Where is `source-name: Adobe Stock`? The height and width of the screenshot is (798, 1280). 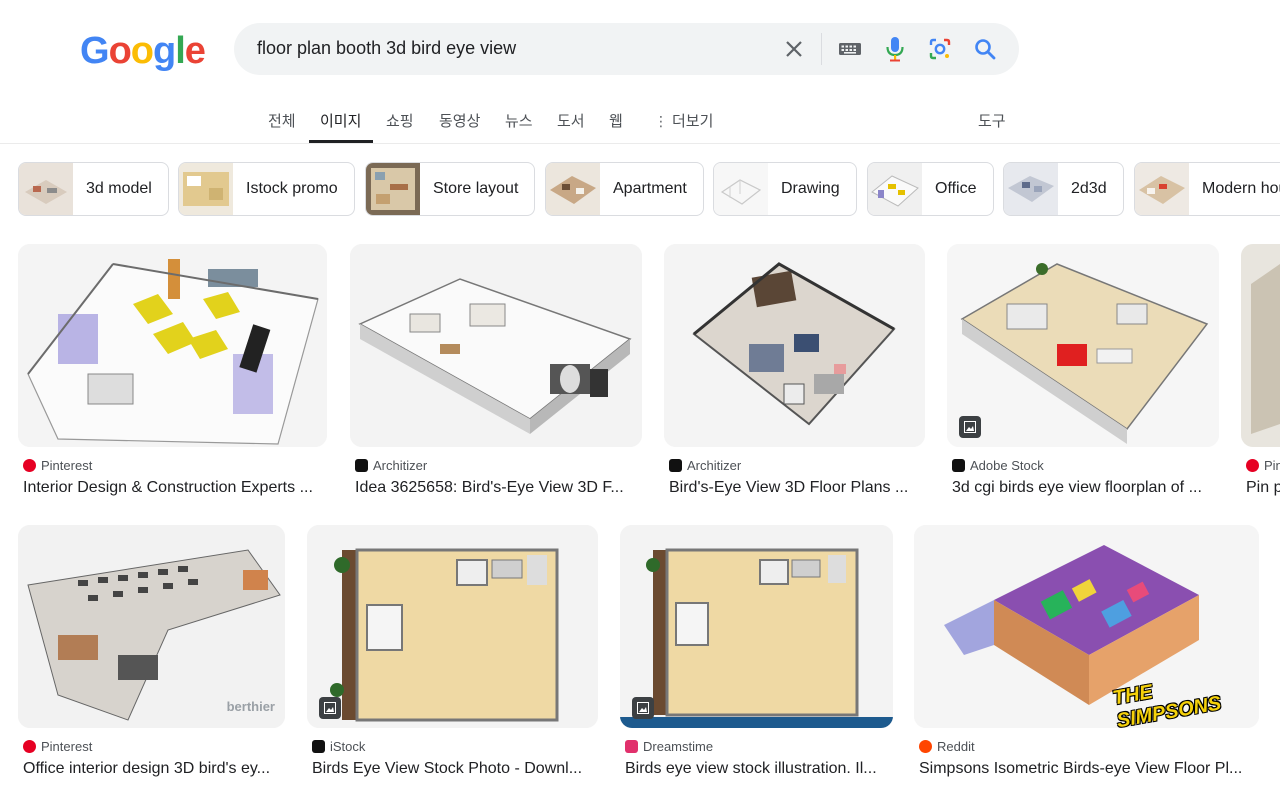 source-name: Adobe Stock is located at coordinates (1007, 465).